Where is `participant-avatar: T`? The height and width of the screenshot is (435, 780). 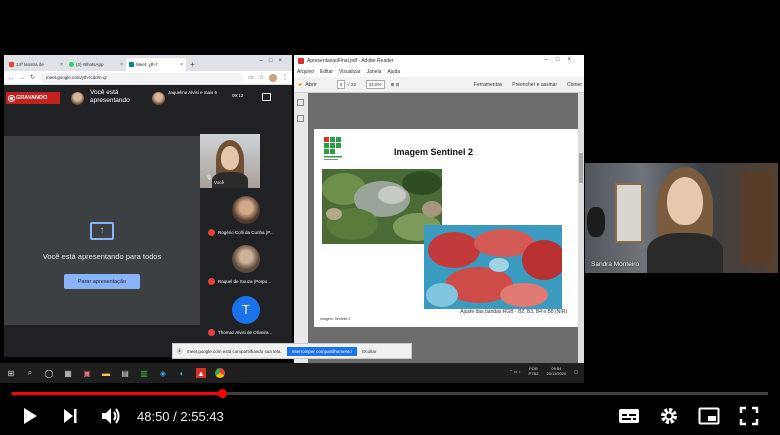
participant-avatar: T is located at coordinates (246, 310).